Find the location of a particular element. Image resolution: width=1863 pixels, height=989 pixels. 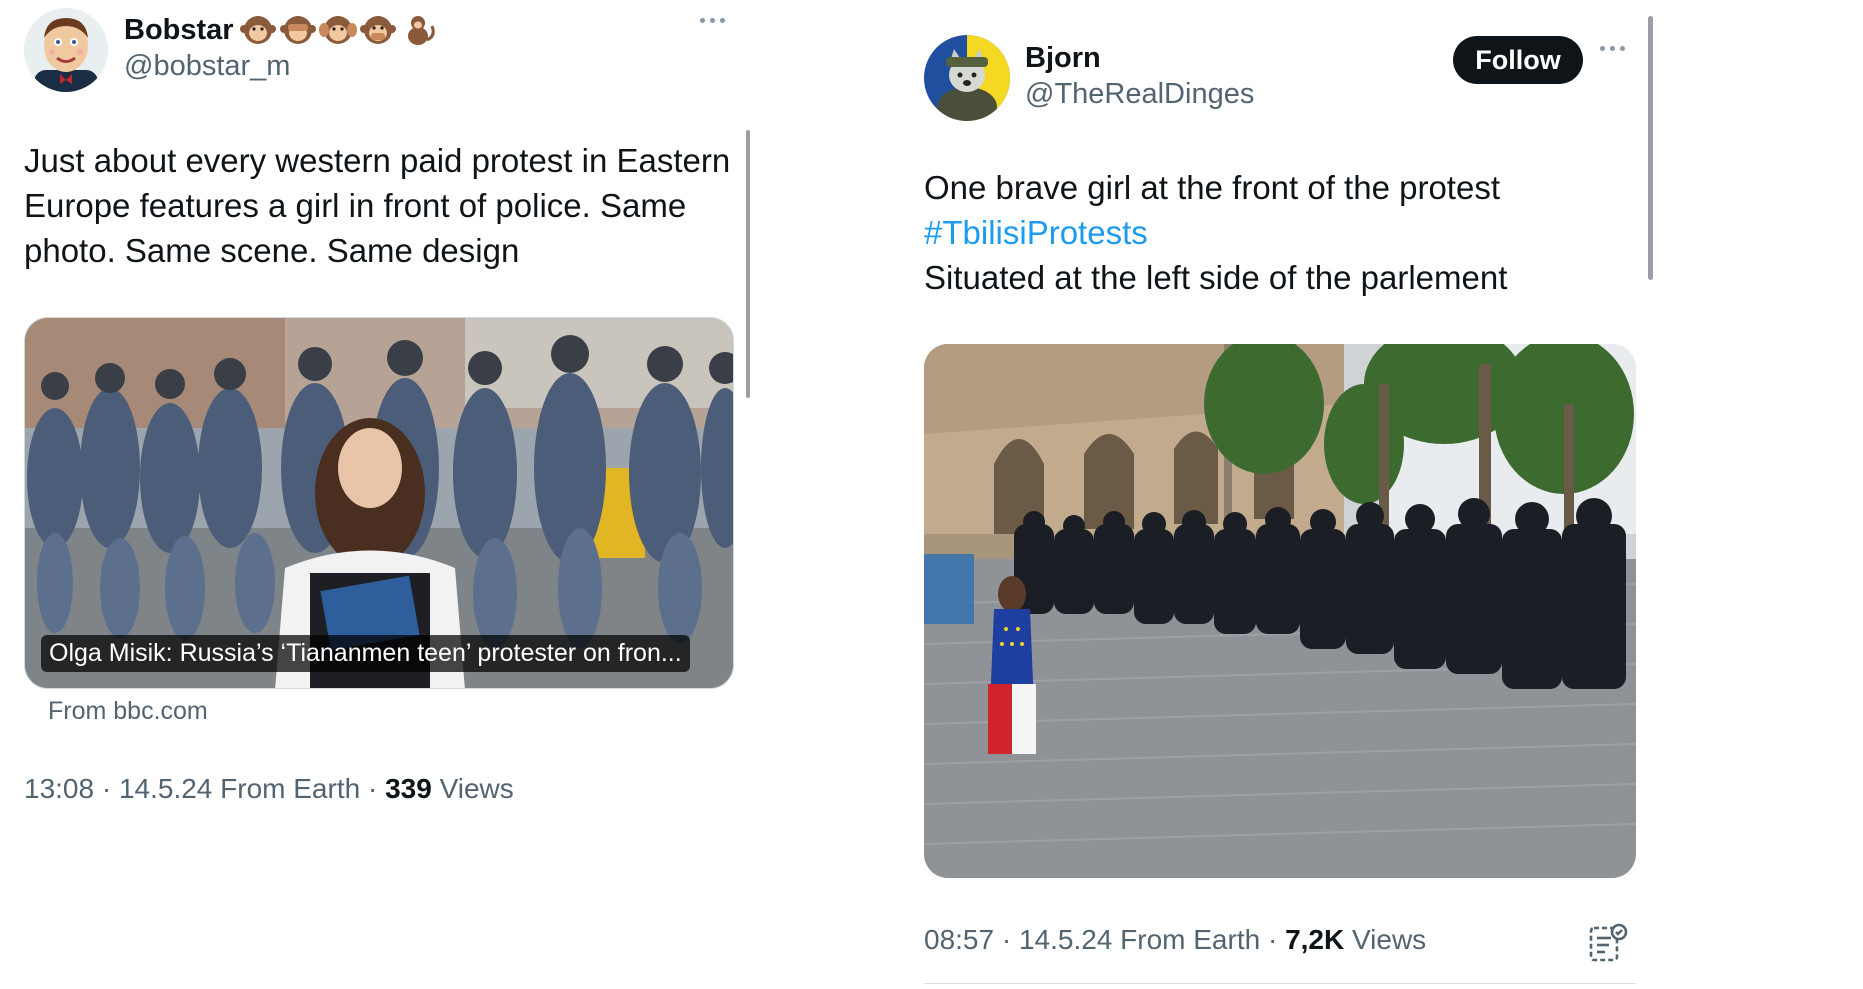

link-card-photo is located at coordinates (379, 503).